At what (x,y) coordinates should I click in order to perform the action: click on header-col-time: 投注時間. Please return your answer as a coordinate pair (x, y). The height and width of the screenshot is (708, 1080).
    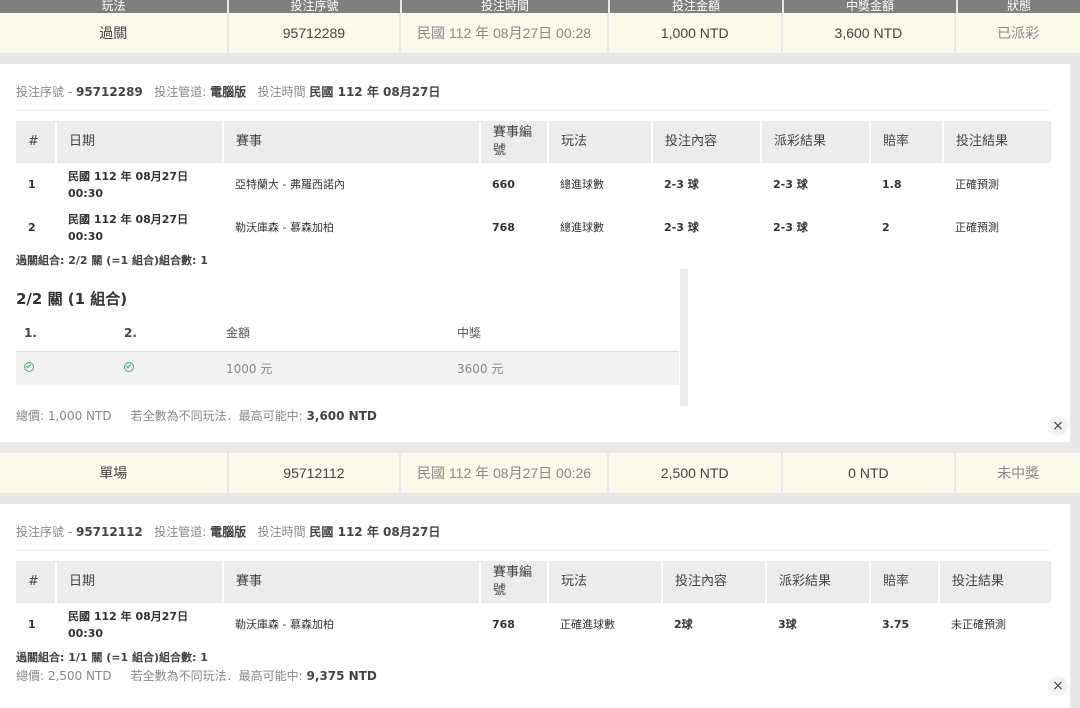
    Looking at the image, I should click on (506, 6).